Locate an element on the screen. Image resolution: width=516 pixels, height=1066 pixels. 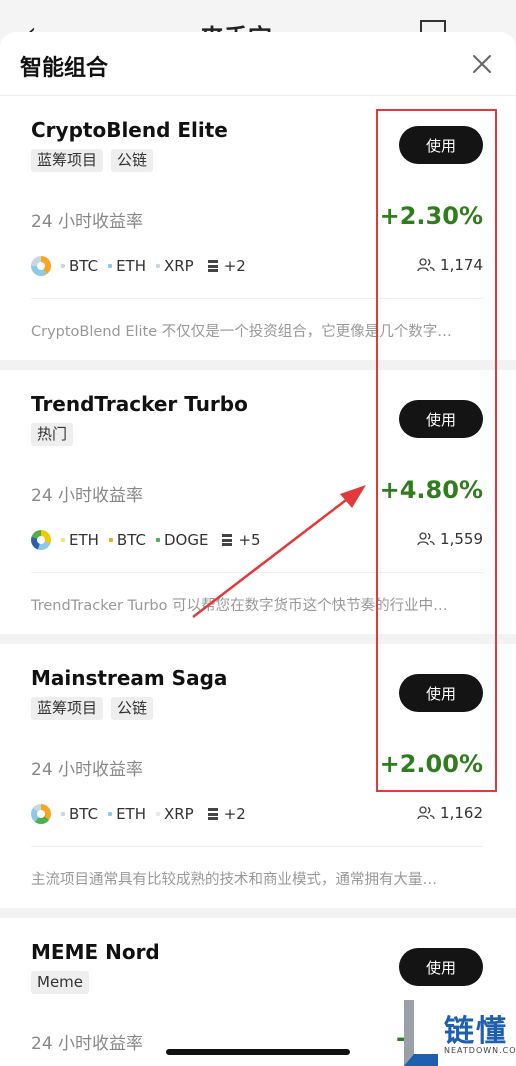
portfolio-name: MEME Nord is located at coordinates (95, 952).